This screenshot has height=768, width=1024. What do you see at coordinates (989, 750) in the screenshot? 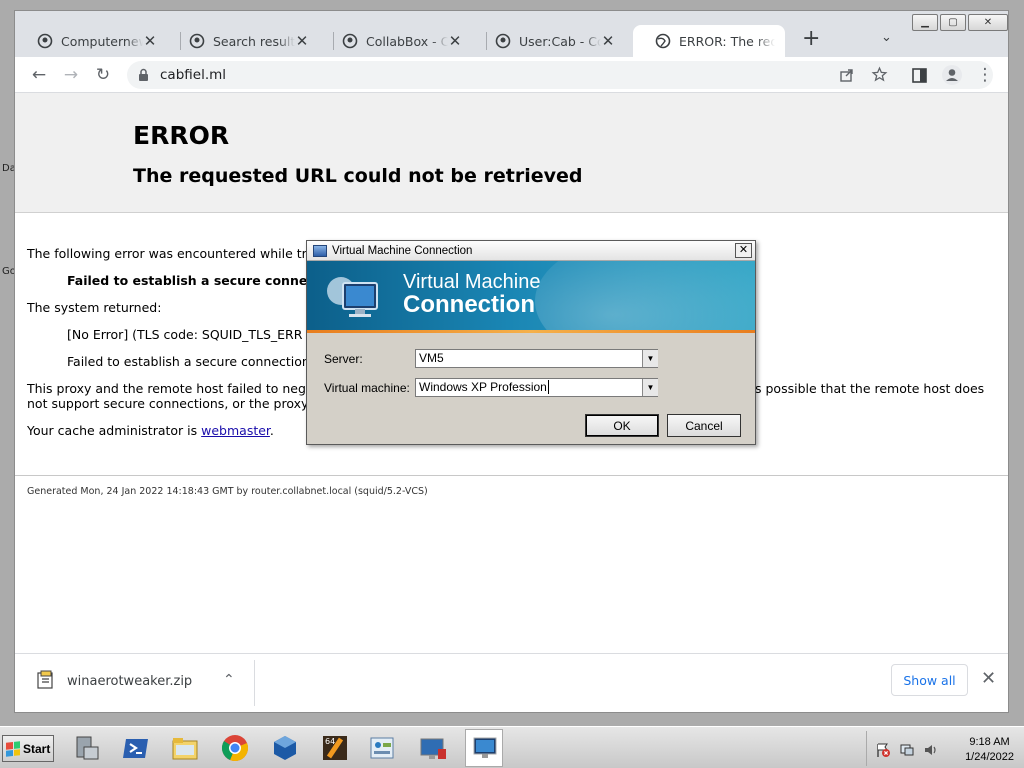
I see `clock: 9:18 AM 1/24/2022` at bounding box center [989, 750].